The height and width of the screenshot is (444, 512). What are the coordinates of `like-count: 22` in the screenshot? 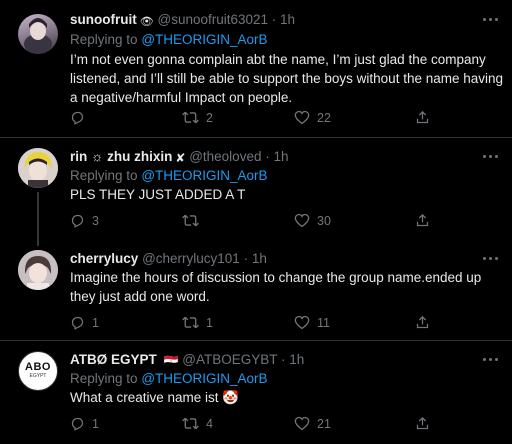 It's located at (324, 117).